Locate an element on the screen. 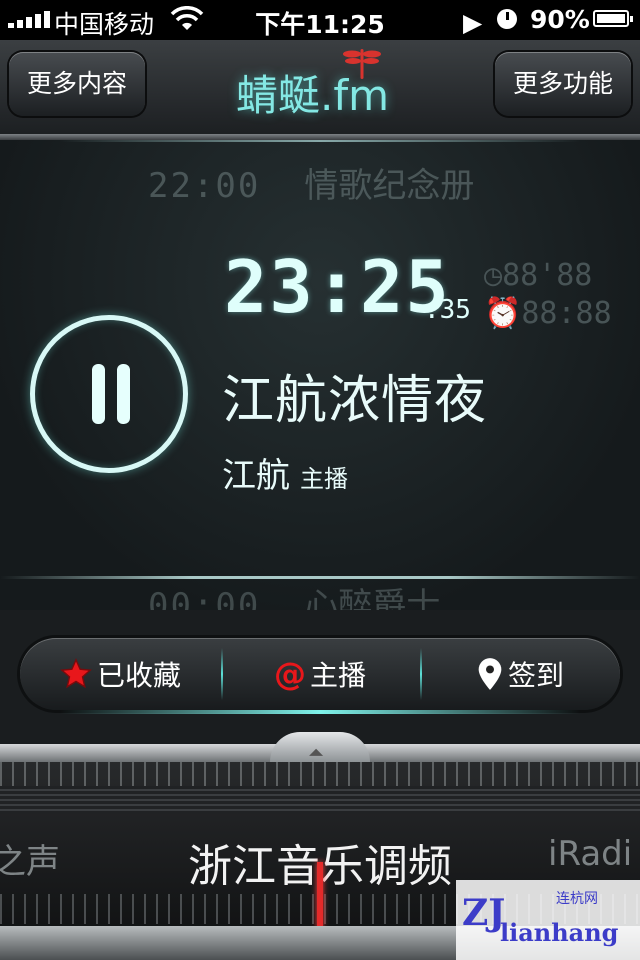  next-program-title: 心醉爵士 is located at coordinates (372, 598).